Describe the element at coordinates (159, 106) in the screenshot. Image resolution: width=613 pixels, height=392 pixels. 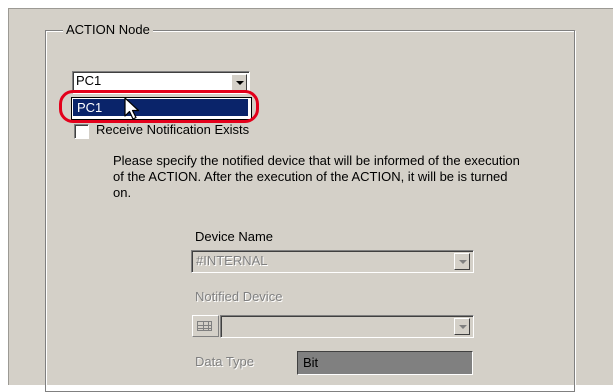
I see `highlight-annotation` at that location.